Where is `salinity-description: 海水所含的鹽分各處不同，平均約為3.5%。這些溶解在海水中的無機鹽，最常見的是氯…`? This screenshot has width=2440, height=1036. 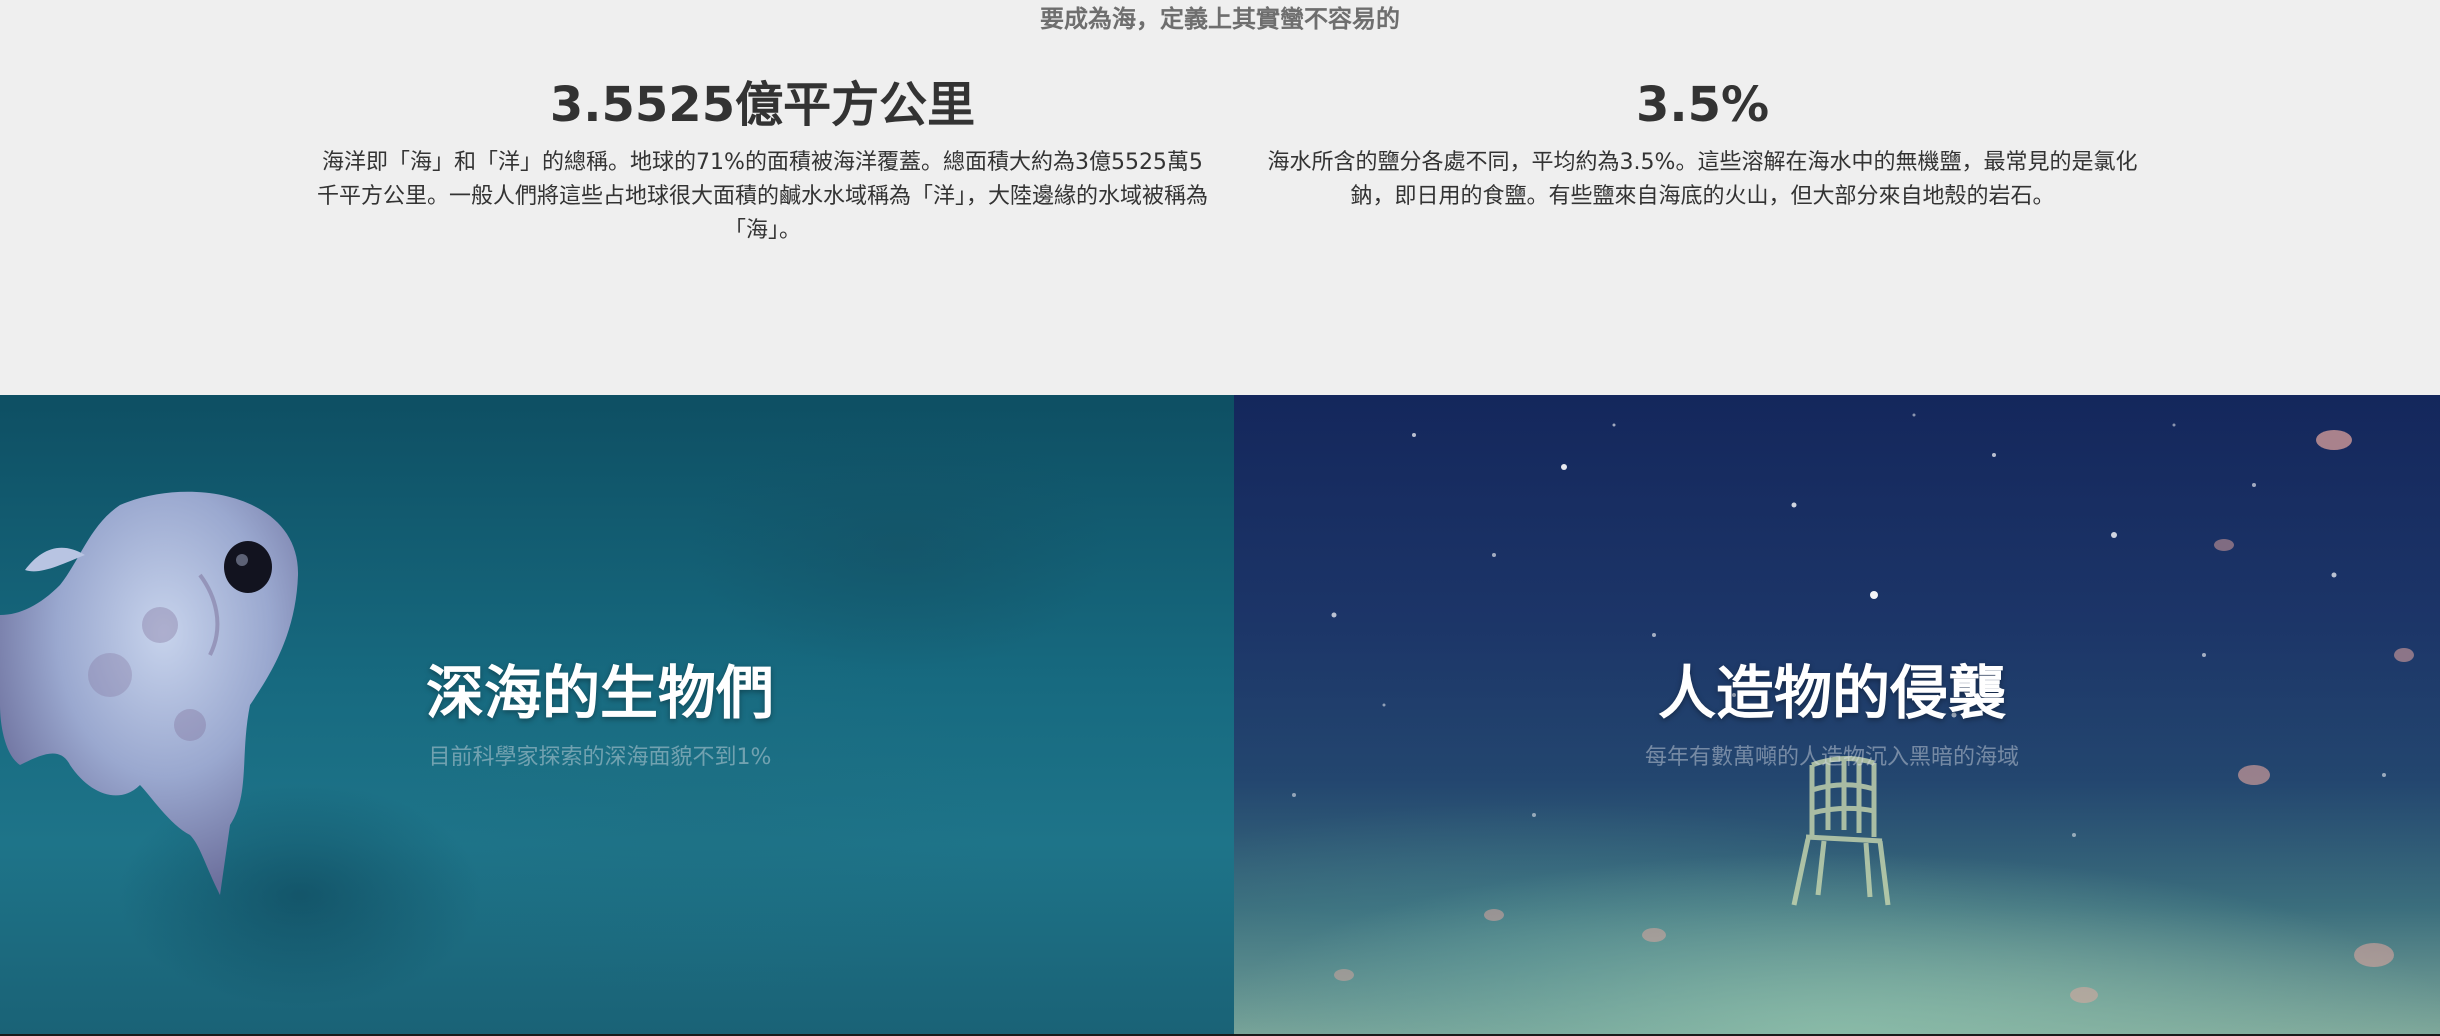
salinity-description: 海水所含的鹽分各處不同，平均約為3.5%。這些溶解在海水中的無機鹽，最常見的是氯… is located at coordinates (1702, 179).